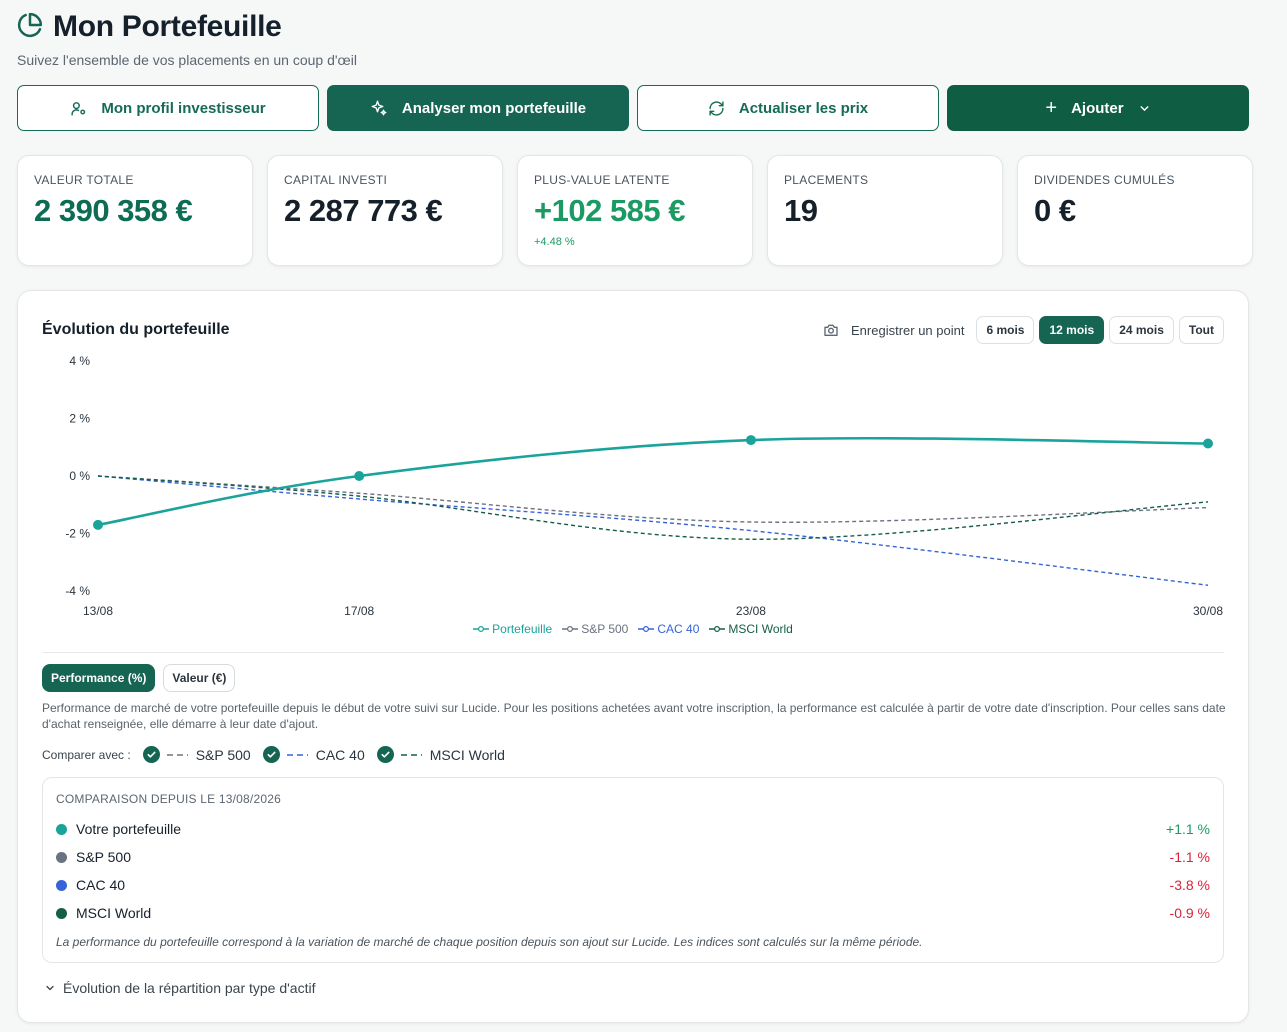  What do you see at coordinates (1189, 913) in the screenshot?
I see `comparison-value: -0.9 %` at bounding box center [1189, 913].